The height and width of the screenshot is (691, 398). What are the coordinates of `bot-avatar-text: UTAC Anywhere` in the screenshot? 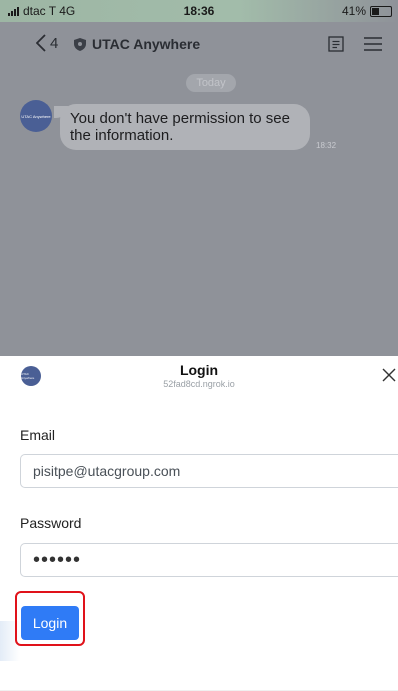 It's located at (36, 116).